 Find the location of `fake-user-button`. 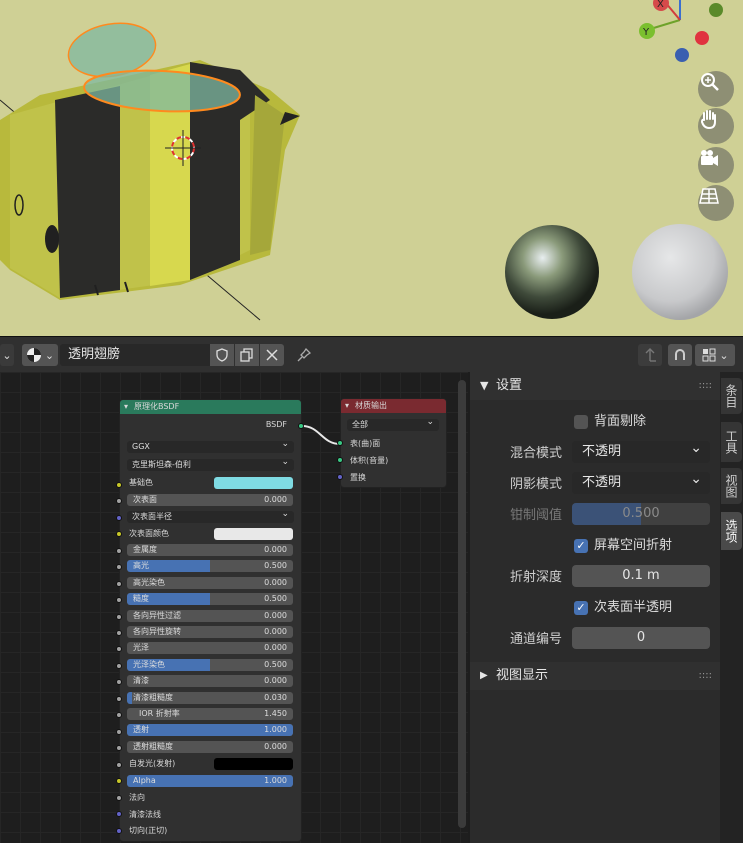

fake-user-button is located at coordinates (222, 355).